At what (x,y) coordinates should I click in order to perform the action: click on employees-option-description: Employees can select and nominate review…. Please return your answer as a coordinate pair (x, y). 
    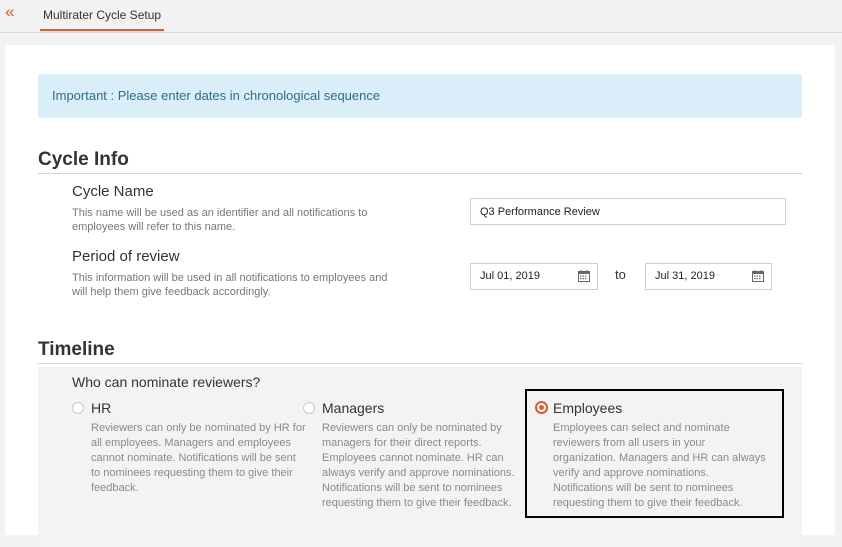
    Looking at the image, I should click on (659, 465).